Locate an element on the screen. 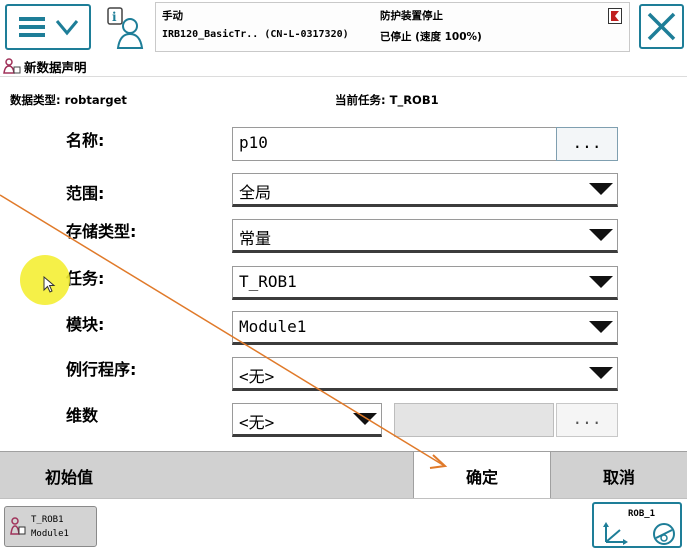  view-header: 新数据声明 is located at coordinates (343, 66).